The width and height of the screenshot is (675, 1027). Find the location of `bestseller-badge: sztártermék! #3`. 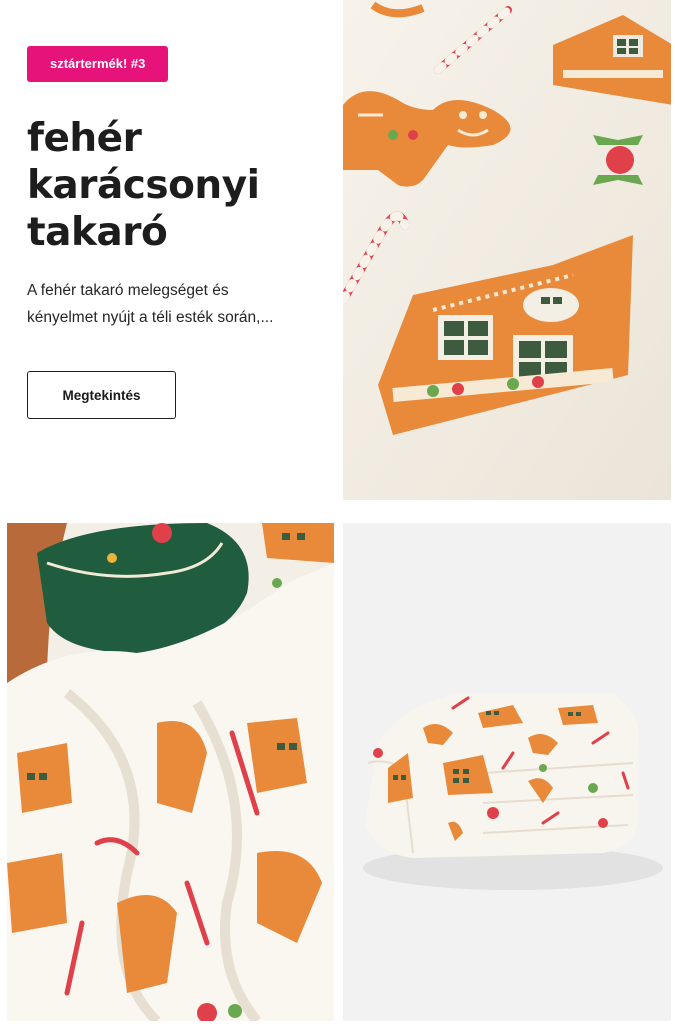

bestseller-badge: sztártermék! #3 is located at coordinates (98, 64).